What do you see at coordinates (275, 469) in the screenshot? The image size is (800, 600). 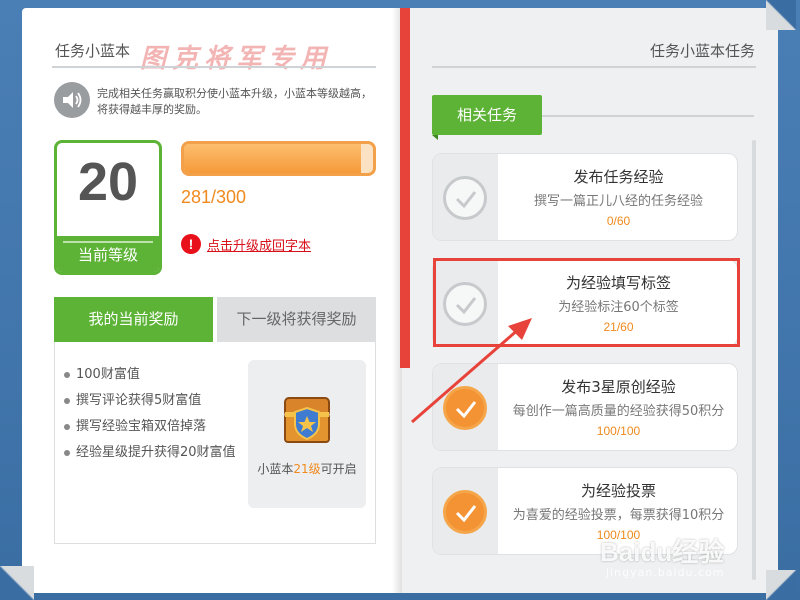 I see `chest-prefix: 小蓝本` at bounding box center [275, 469].